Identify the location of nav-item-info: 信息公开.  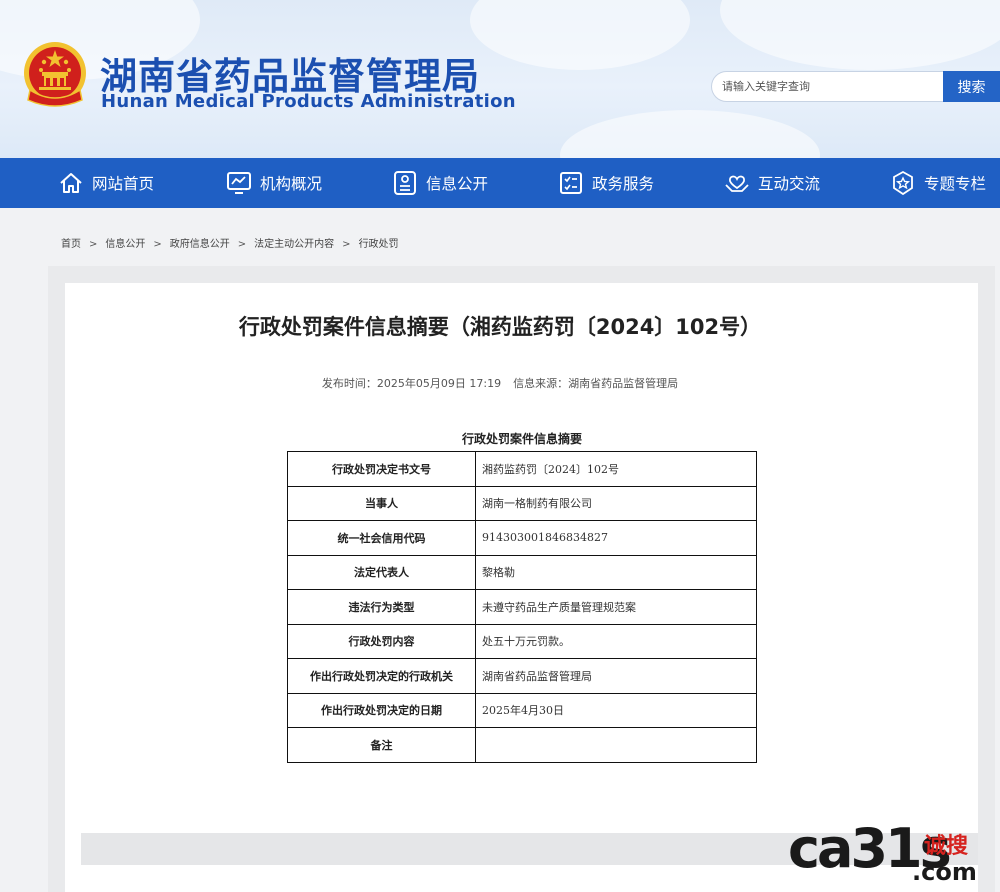
(440, 183).